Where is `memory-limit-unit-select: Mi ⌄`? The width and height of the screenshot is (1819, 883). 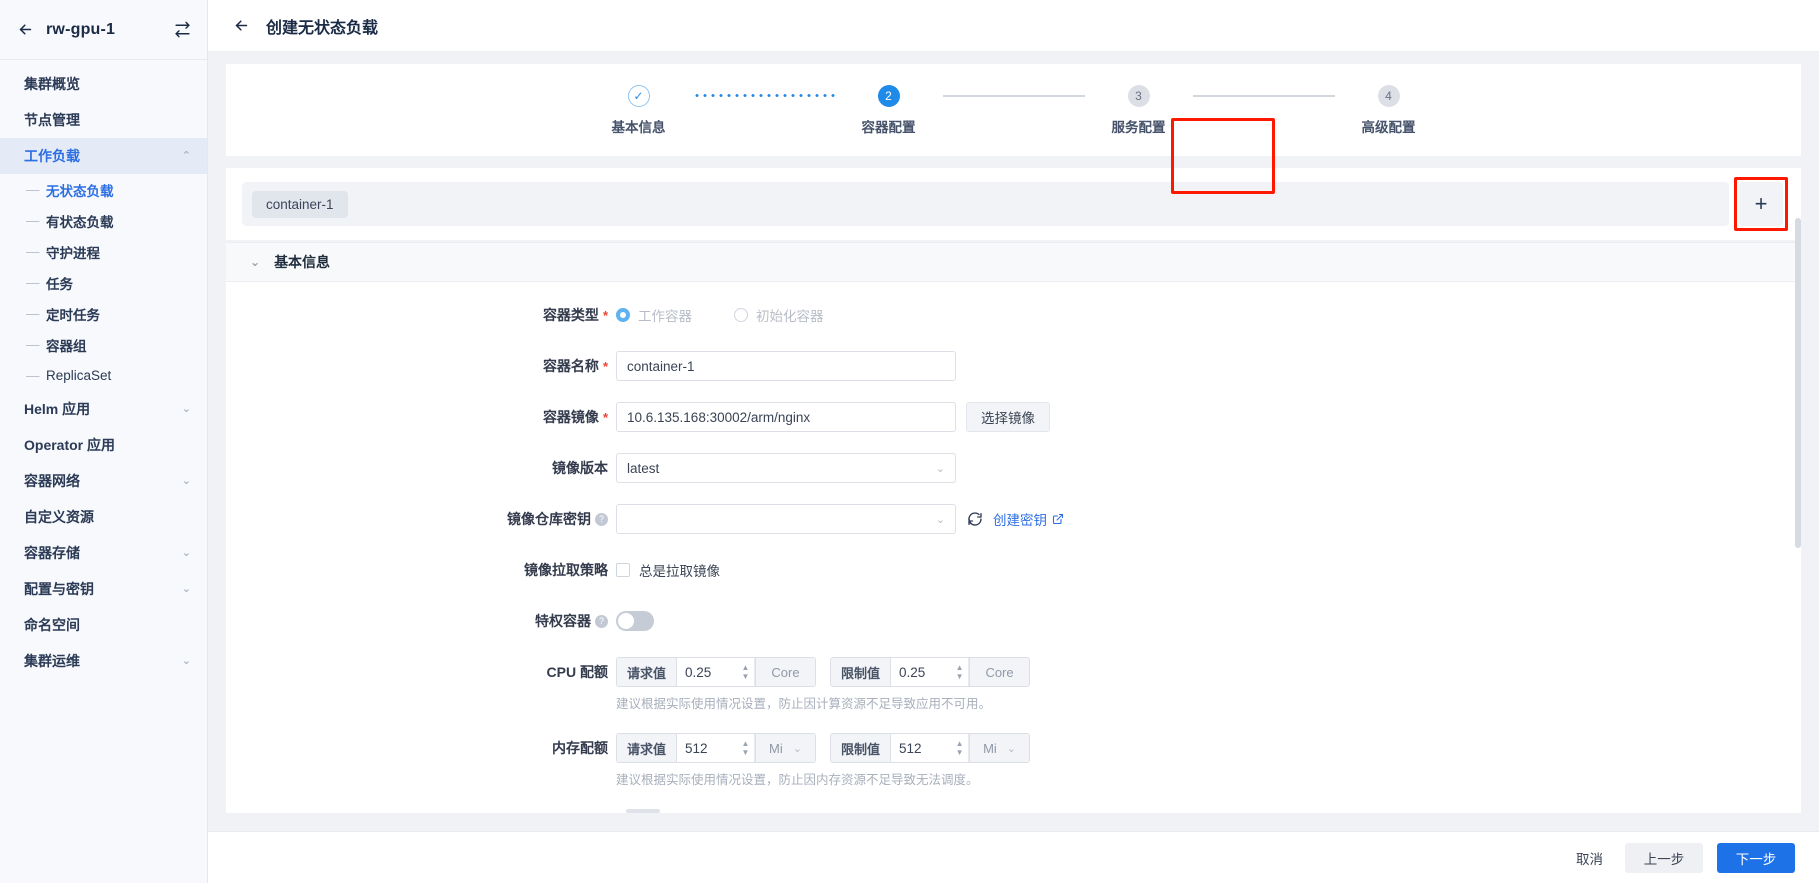
memory-limit-unit-select: Mi ⌄ is located at coordinates (999, 748).